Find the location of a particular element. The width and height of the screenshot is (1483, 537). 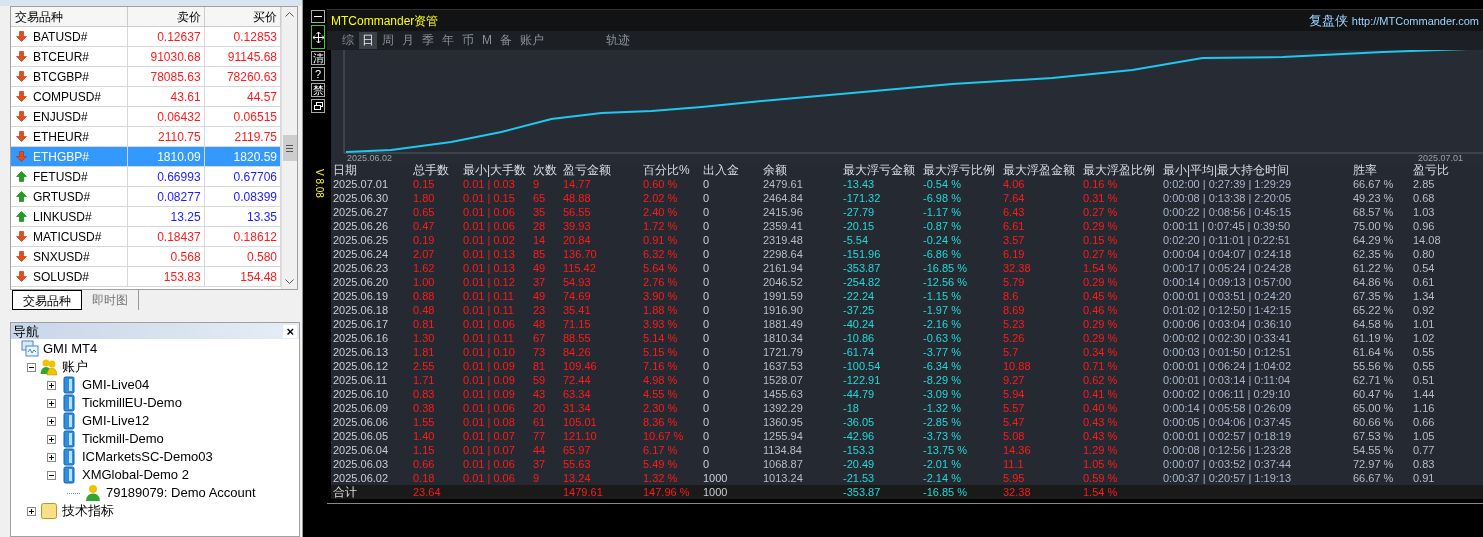

table-cell: 0.01 | 0.06 is located at coordinates (489, 478).